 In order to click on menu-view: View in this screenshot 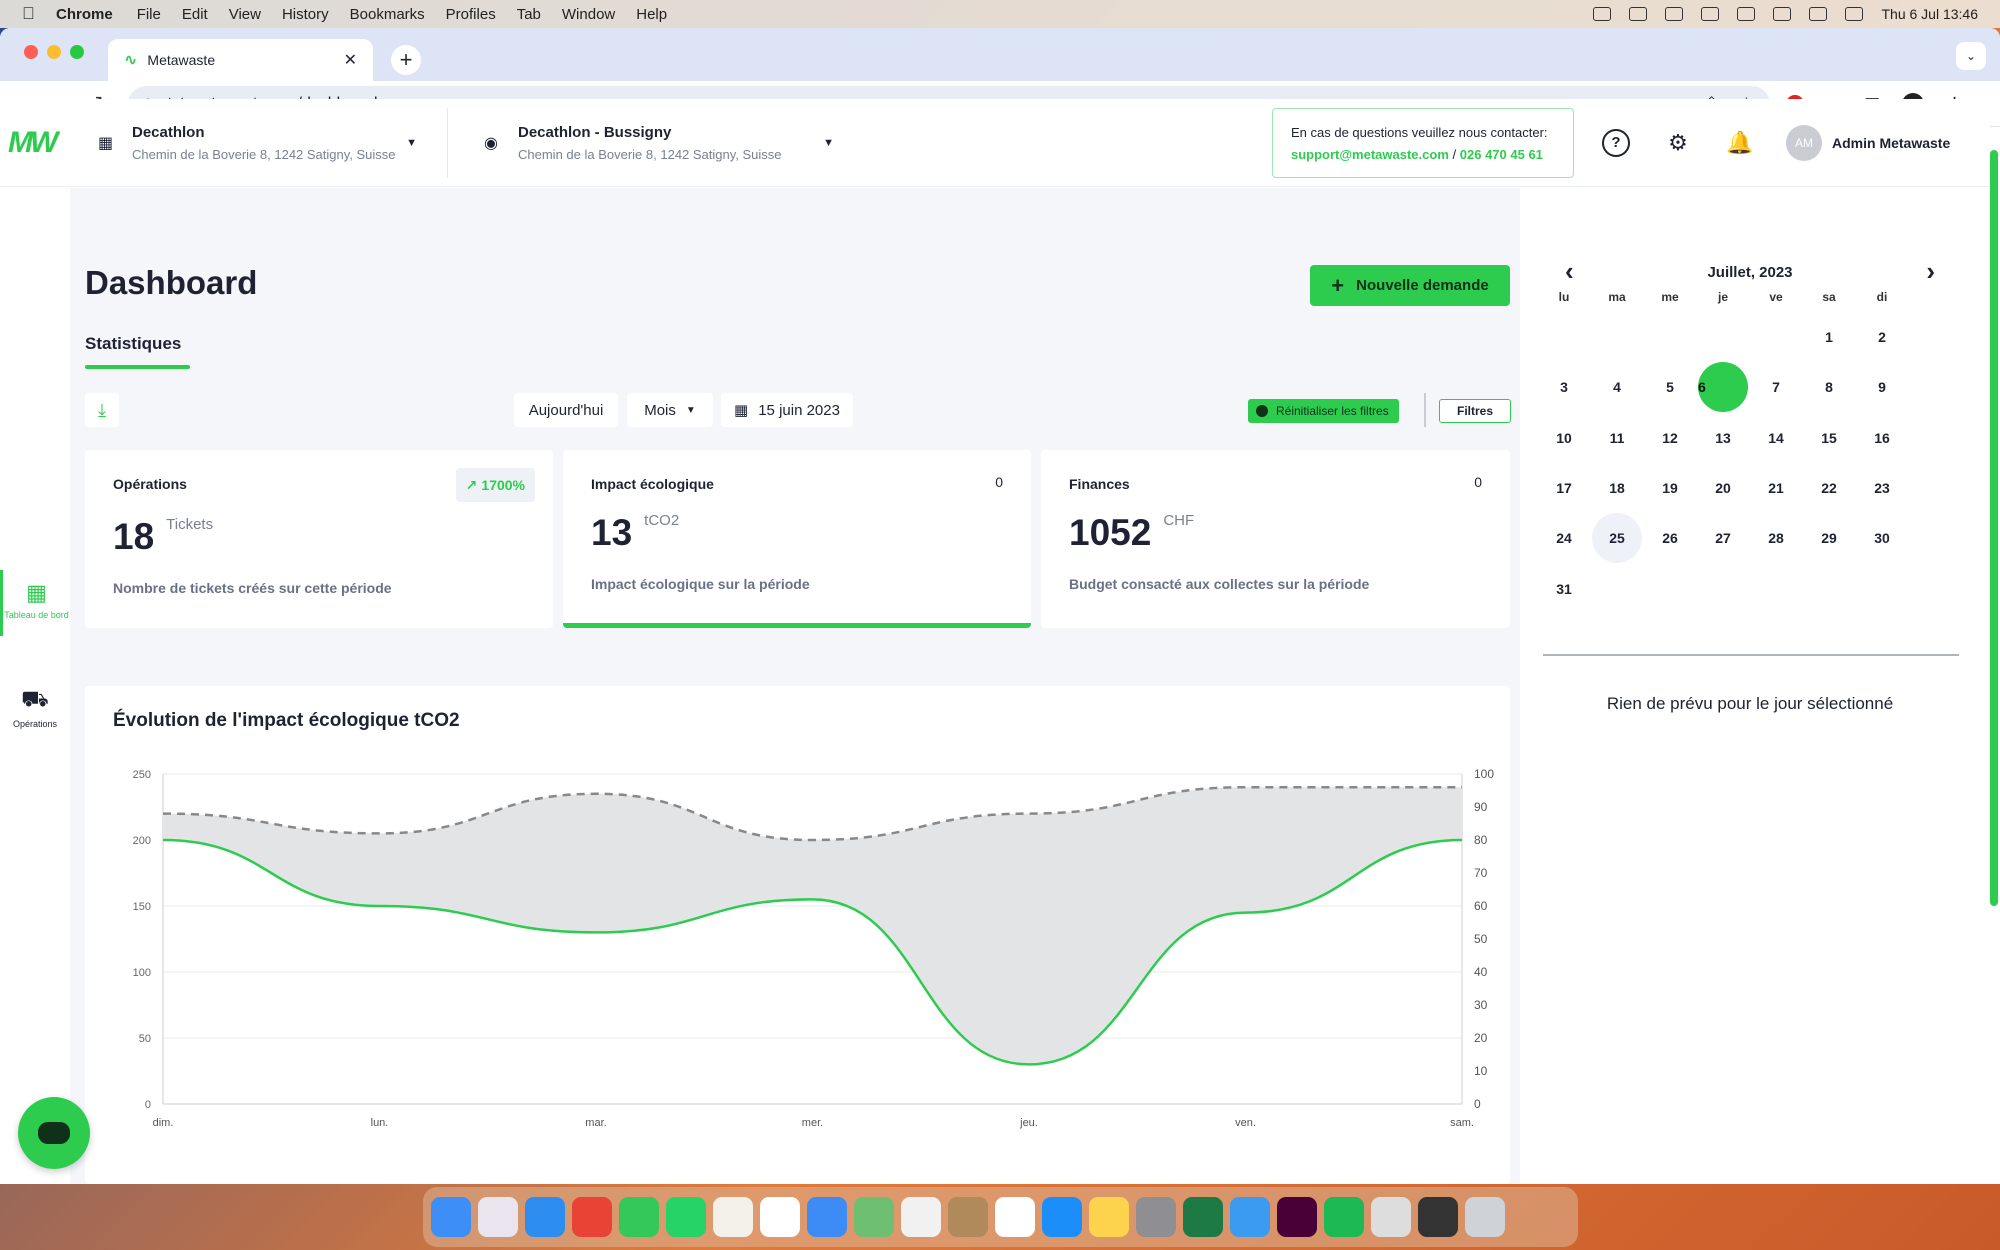, I will do `click(245, 14)`.